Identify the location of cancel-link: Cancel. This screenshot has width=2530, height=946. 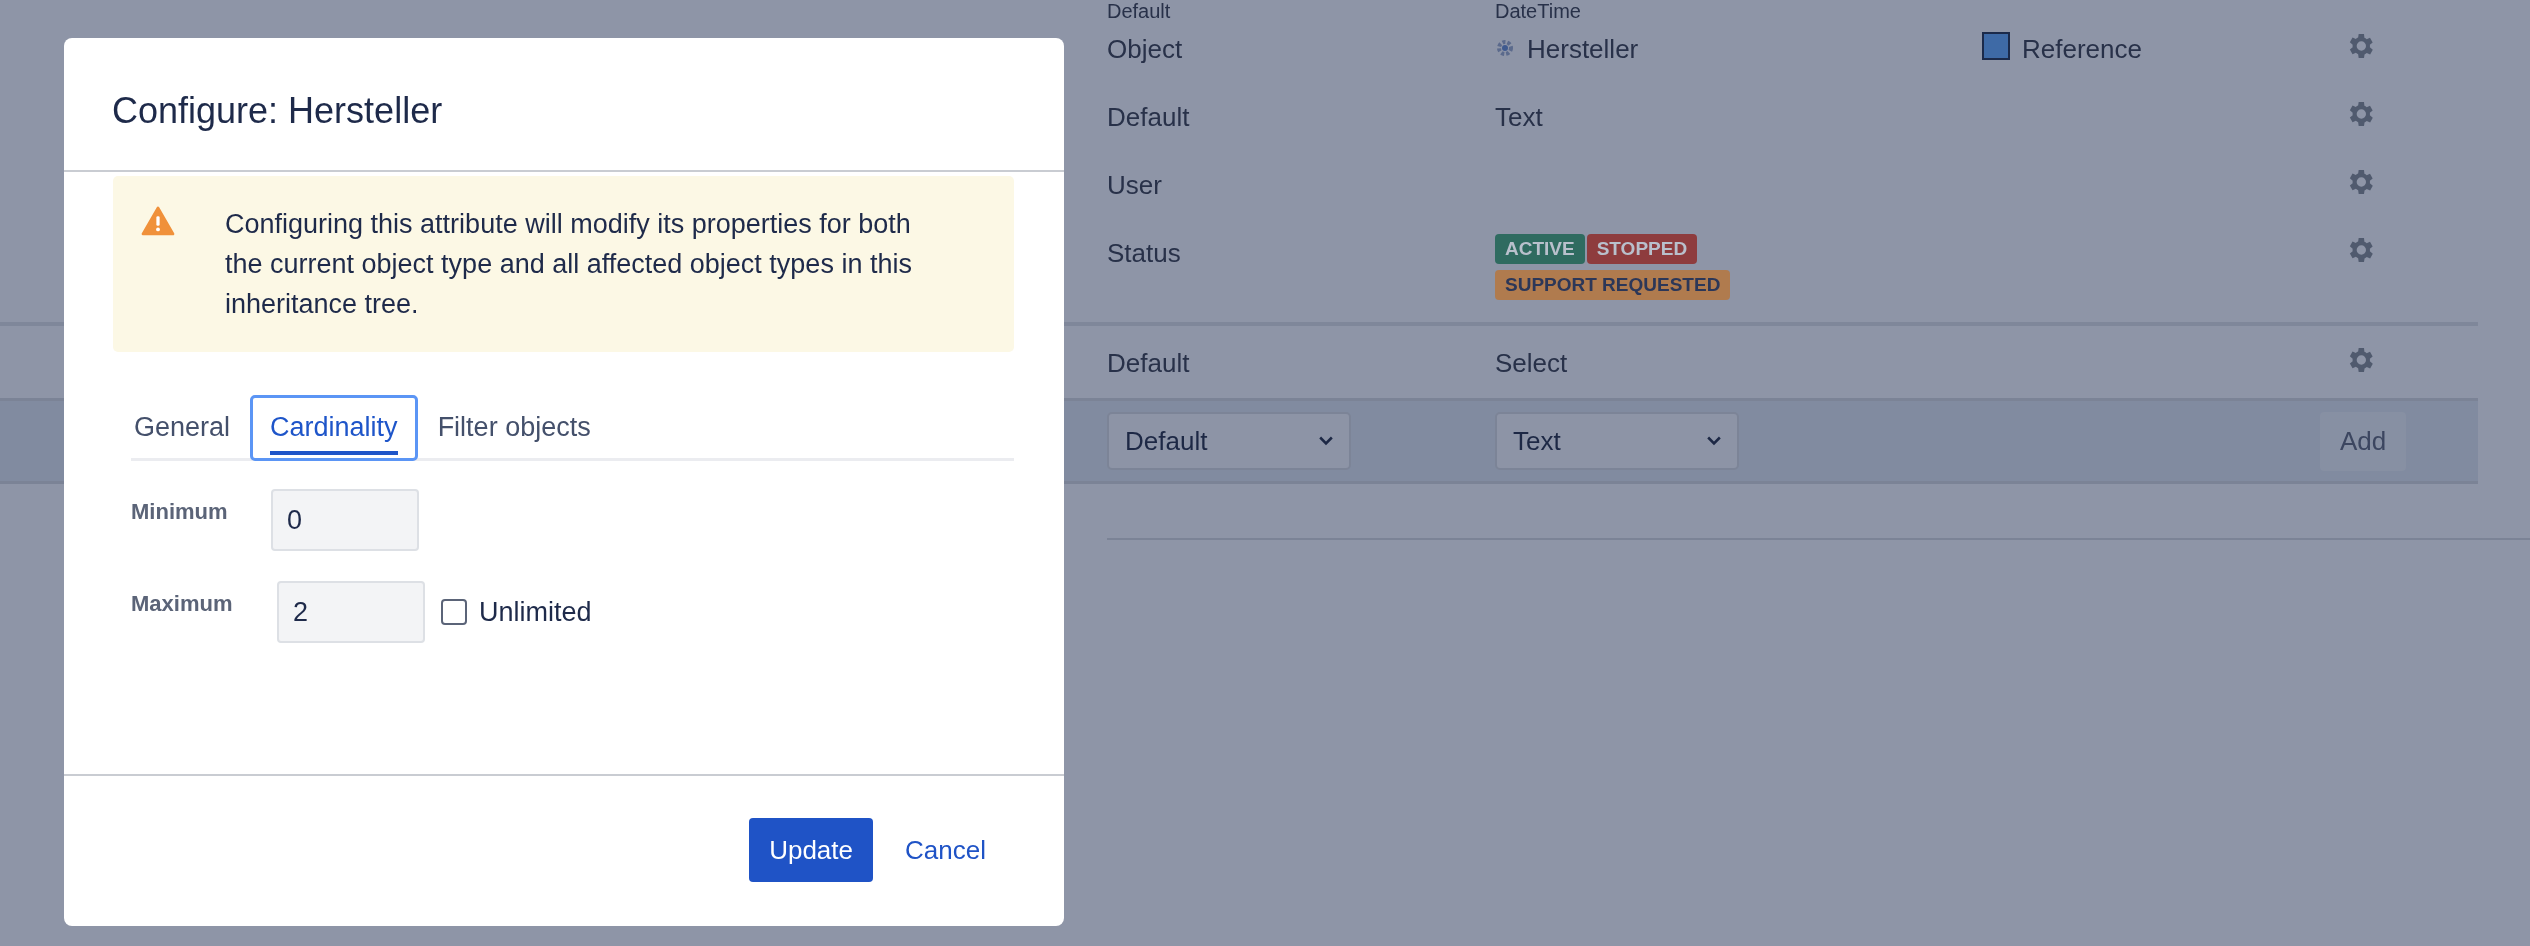
(945, 850).